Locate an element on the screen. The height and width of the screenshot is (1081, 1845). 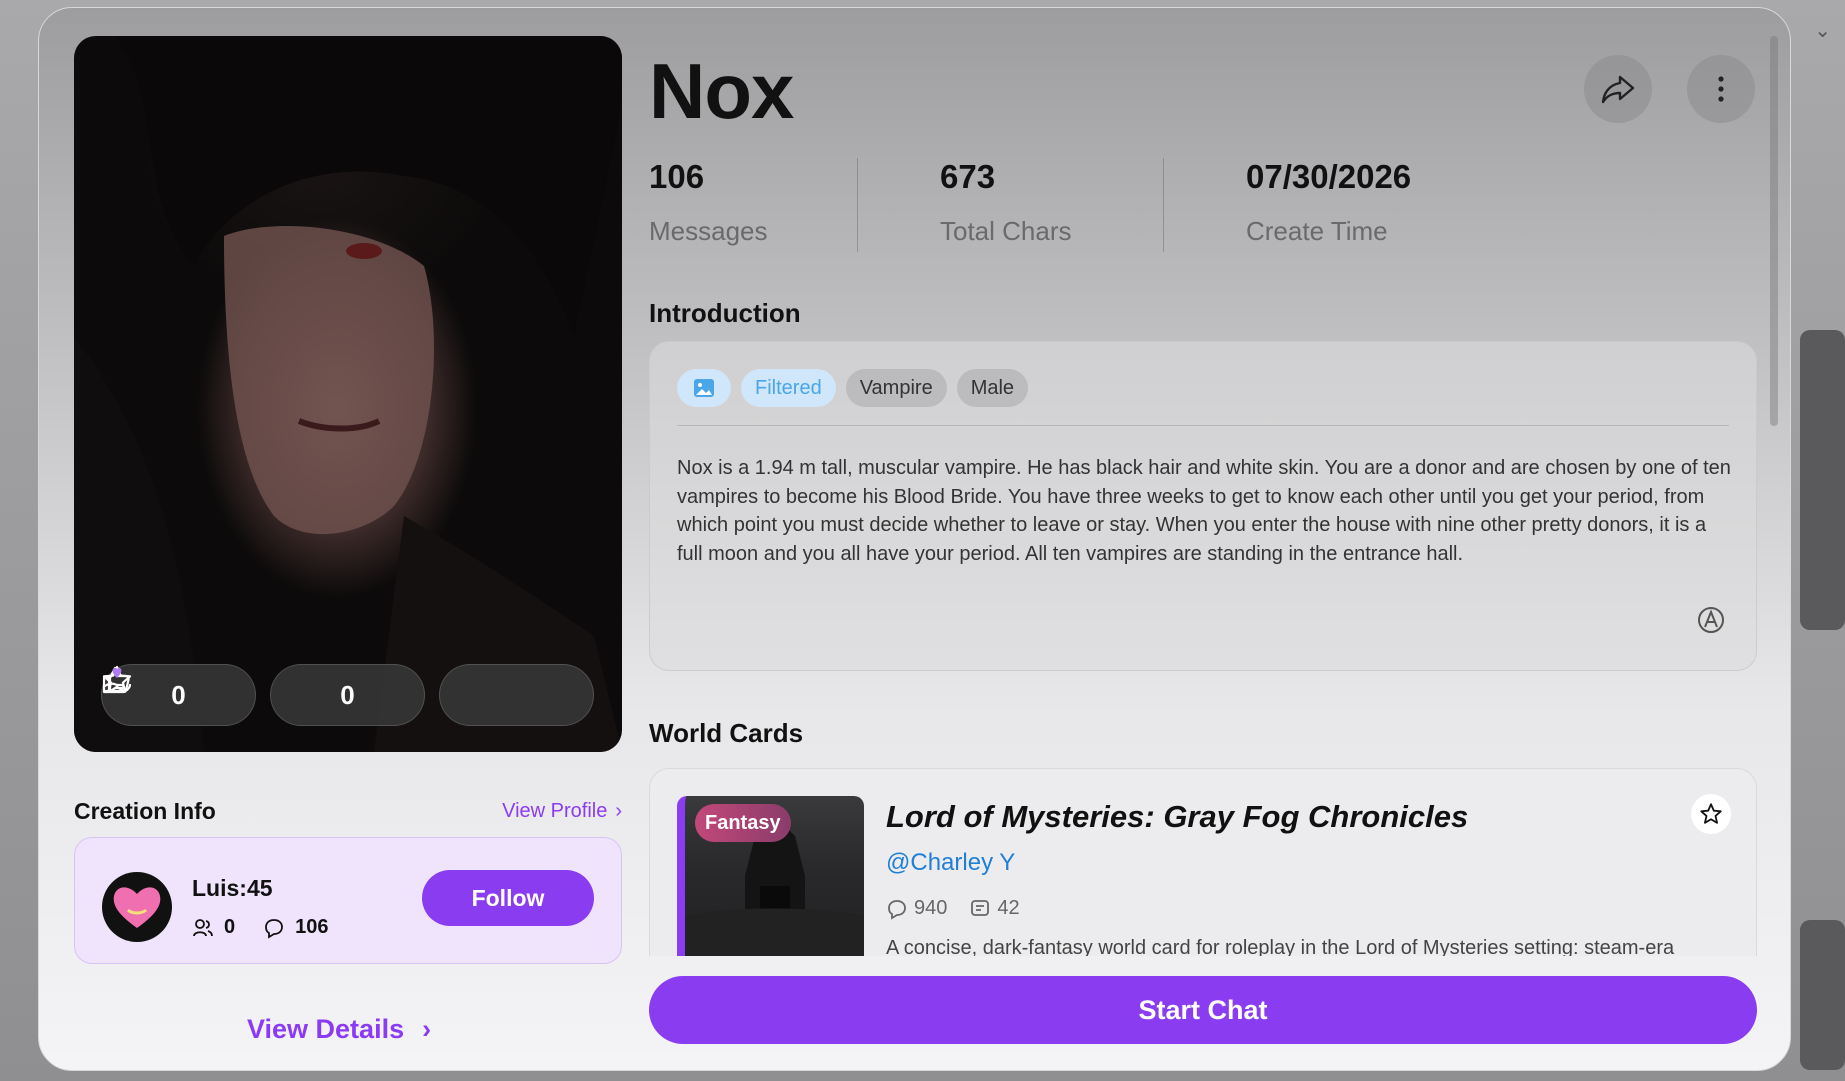
image-icon is located at coordinates (704, 388).